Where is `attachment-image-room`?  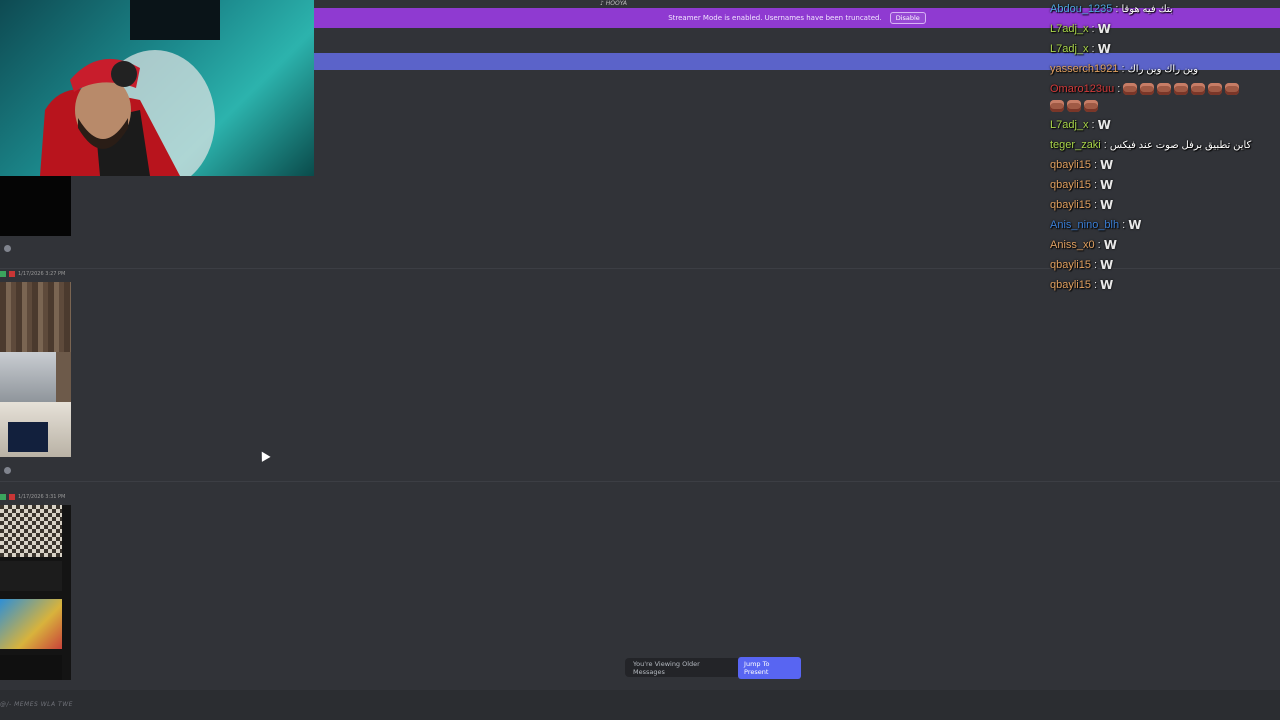
attachment-image-room is located at coordinates (35, 369).